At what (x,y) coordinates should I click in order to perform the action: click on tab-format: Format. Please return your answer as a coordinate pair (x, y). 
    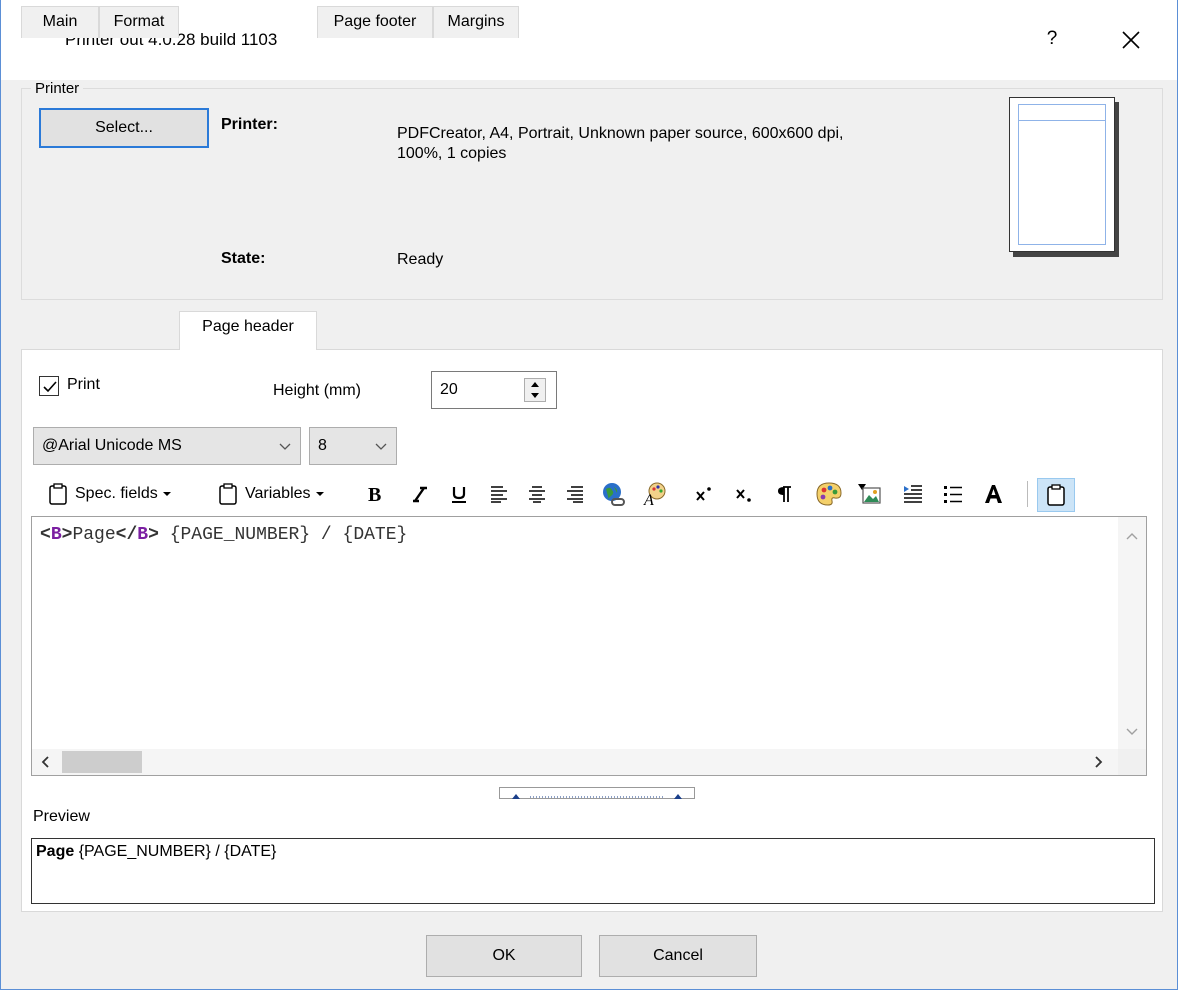
    Looking at the image, I should click on (139, 22).